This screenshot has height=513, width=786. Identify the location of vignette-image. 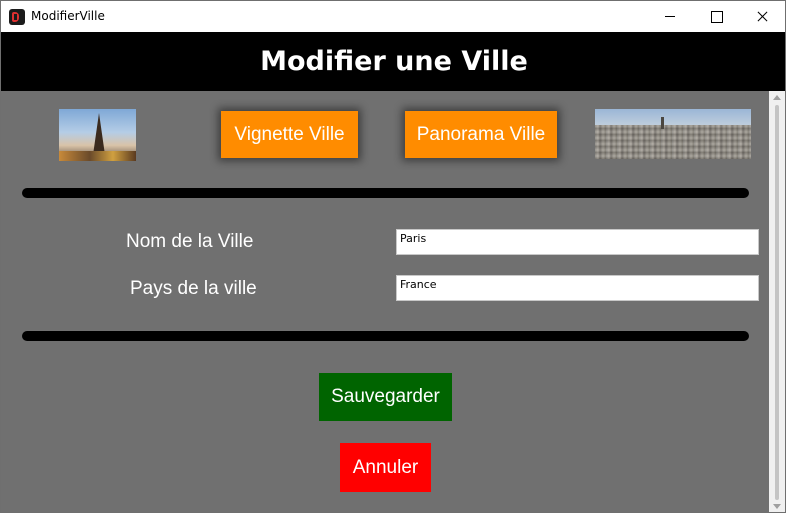
(97, 135).